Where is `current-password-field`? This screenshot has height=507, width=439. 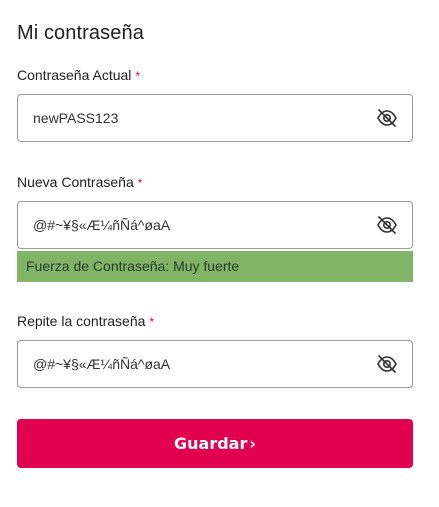 current-password-field is located at coordinates (215, 118).